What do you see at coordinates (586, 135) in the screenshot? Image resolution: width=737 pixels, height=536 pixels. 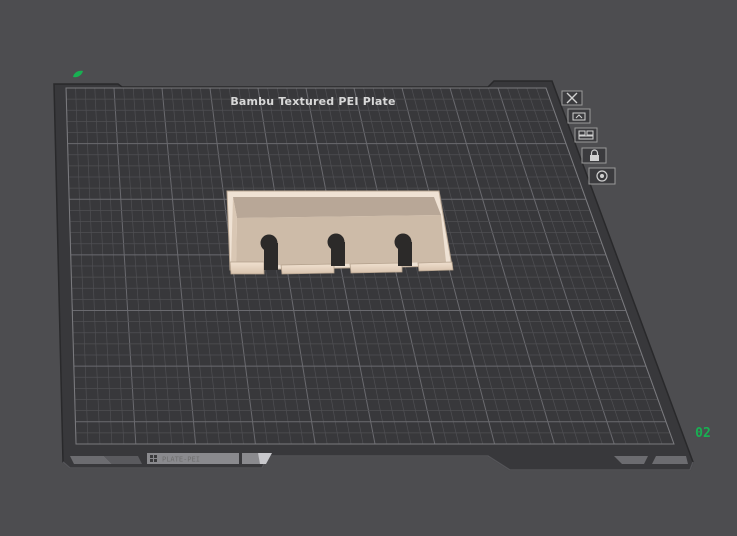 I see `arrange-plate-button` at bounding box center [586, 135].